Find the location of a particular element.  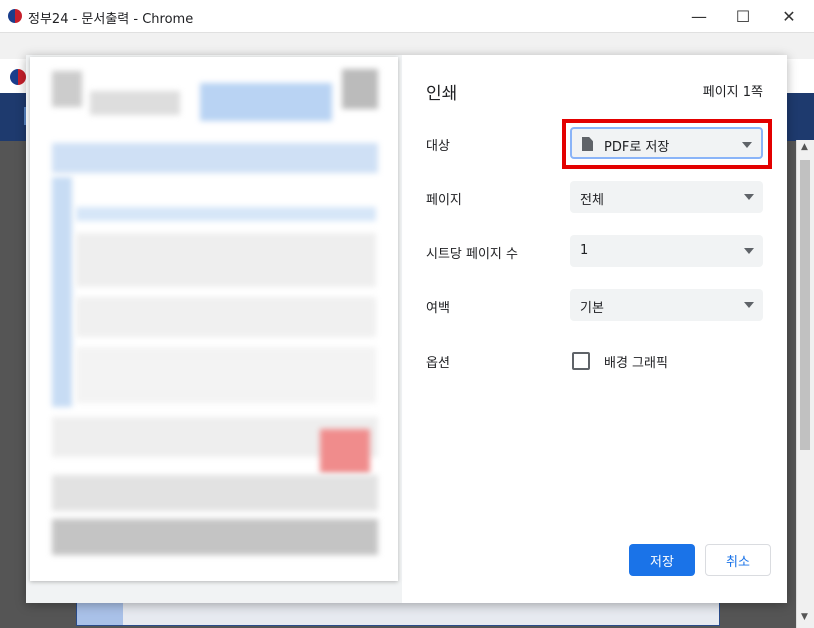

cancel-button: 취소 is located at coordinates (738, 560).